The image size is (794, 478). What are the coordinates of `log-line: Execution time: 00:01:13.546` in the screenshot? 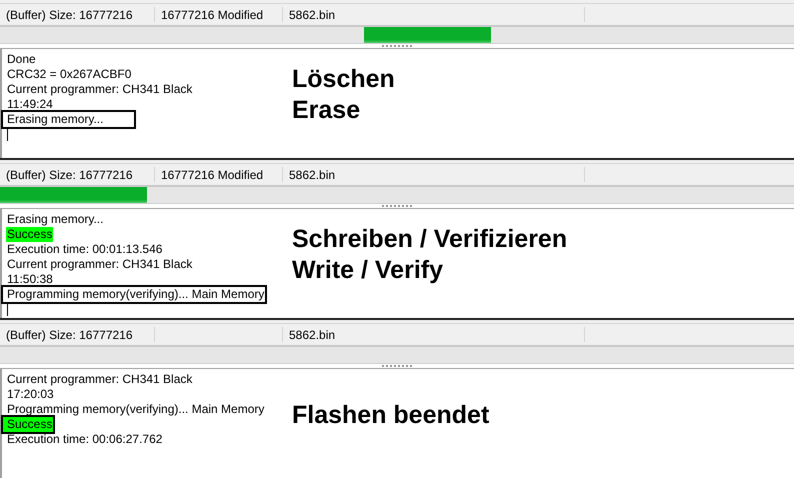 It's located at (85, 249).